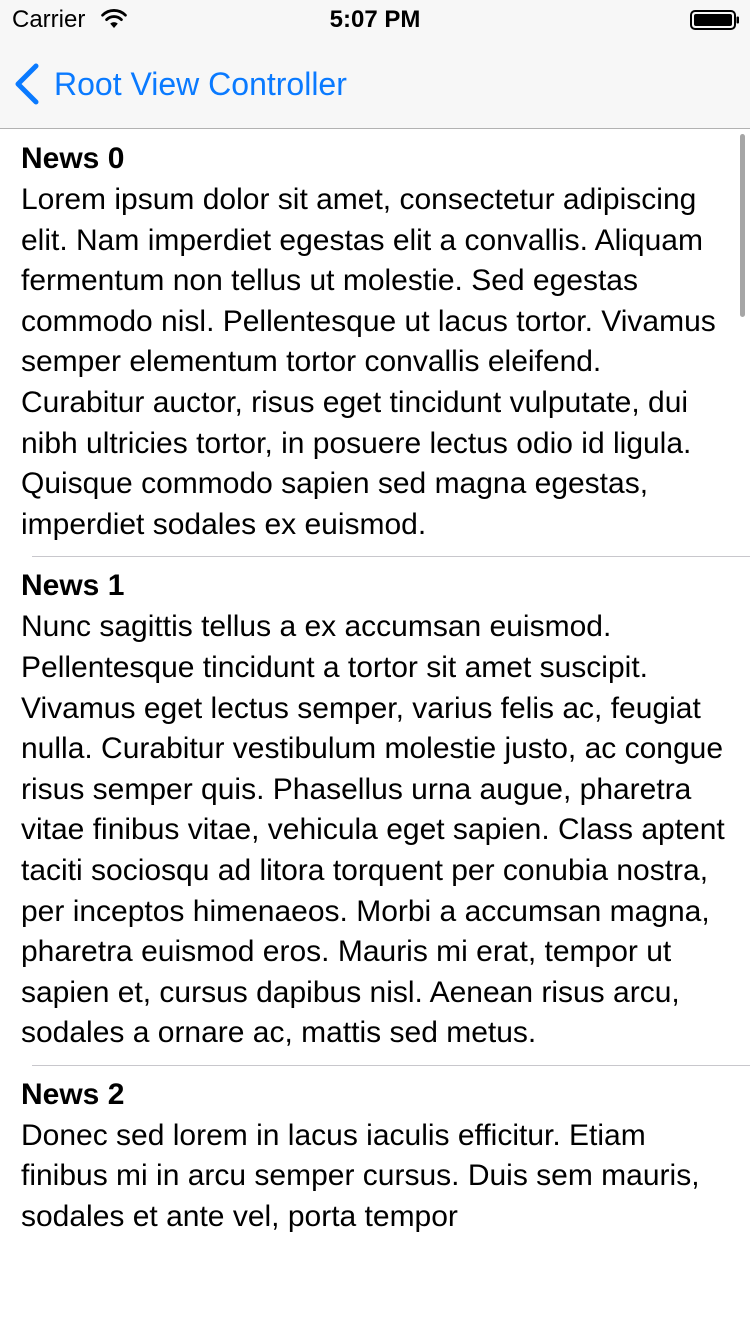 The image size is (750, 1334). I want to click on scroll-indicator, so click(742, 225).